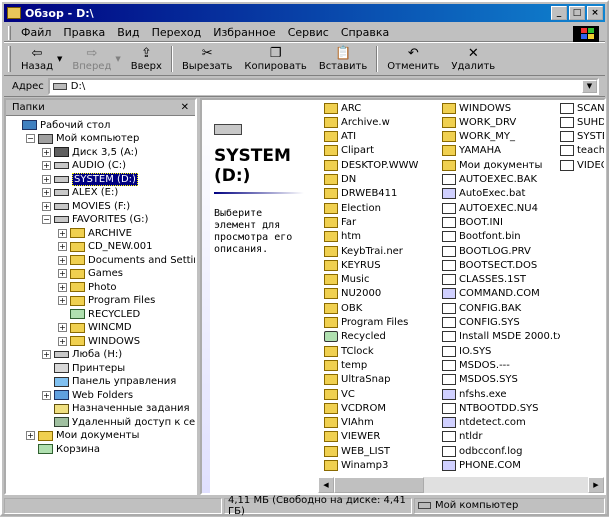  What do you see at coordinates (128, 32) in the screenshot?
I see `menu-view: Вид` at bounding box center [128, 32].